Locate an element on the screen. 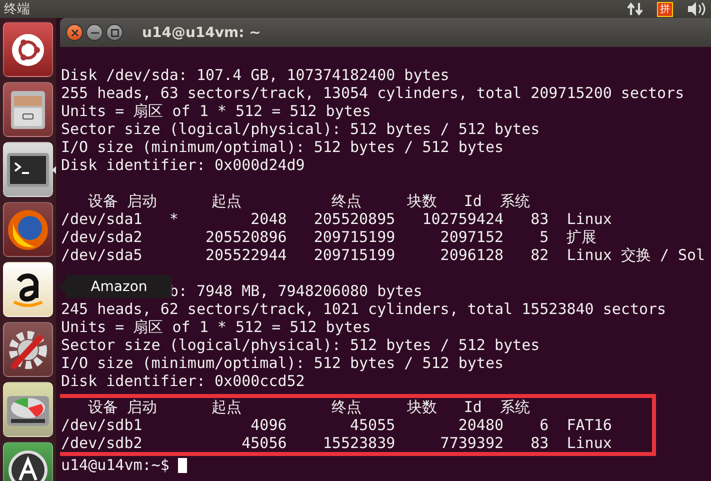  file-cabinet-icon is located at coordinates (28, 110).